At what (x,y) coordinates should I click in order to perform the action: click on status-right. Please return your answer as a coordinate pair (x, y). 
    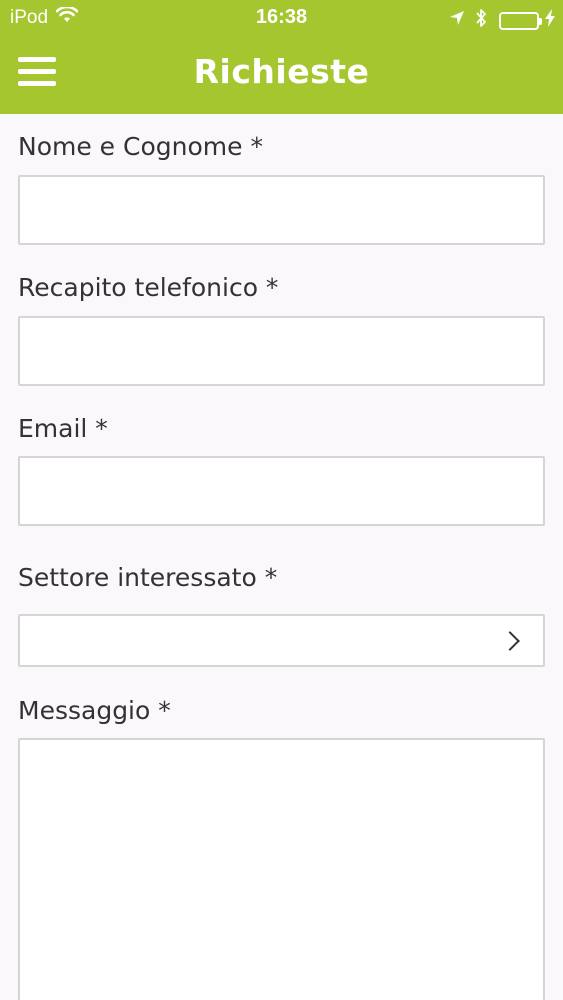
    Looking at the image, I should click on (502, 20).